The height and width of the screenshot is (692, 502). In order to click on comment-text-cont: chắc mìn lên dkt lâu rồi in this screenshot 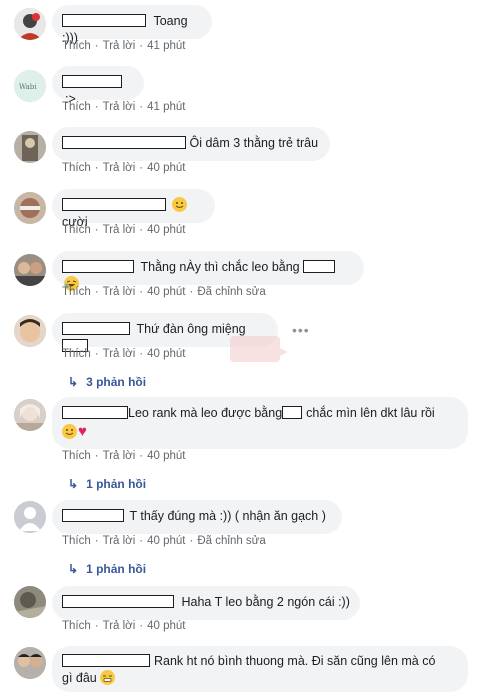, I will do `click(370, 413)`.